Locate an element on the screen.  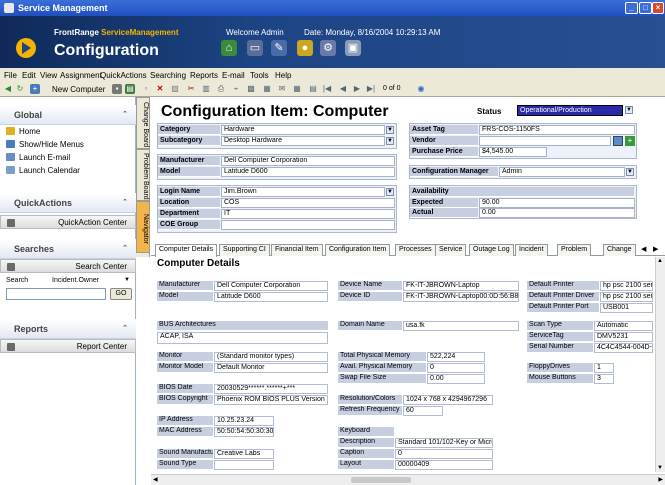
minimize-button: _ is located at coordinates (631, 8).